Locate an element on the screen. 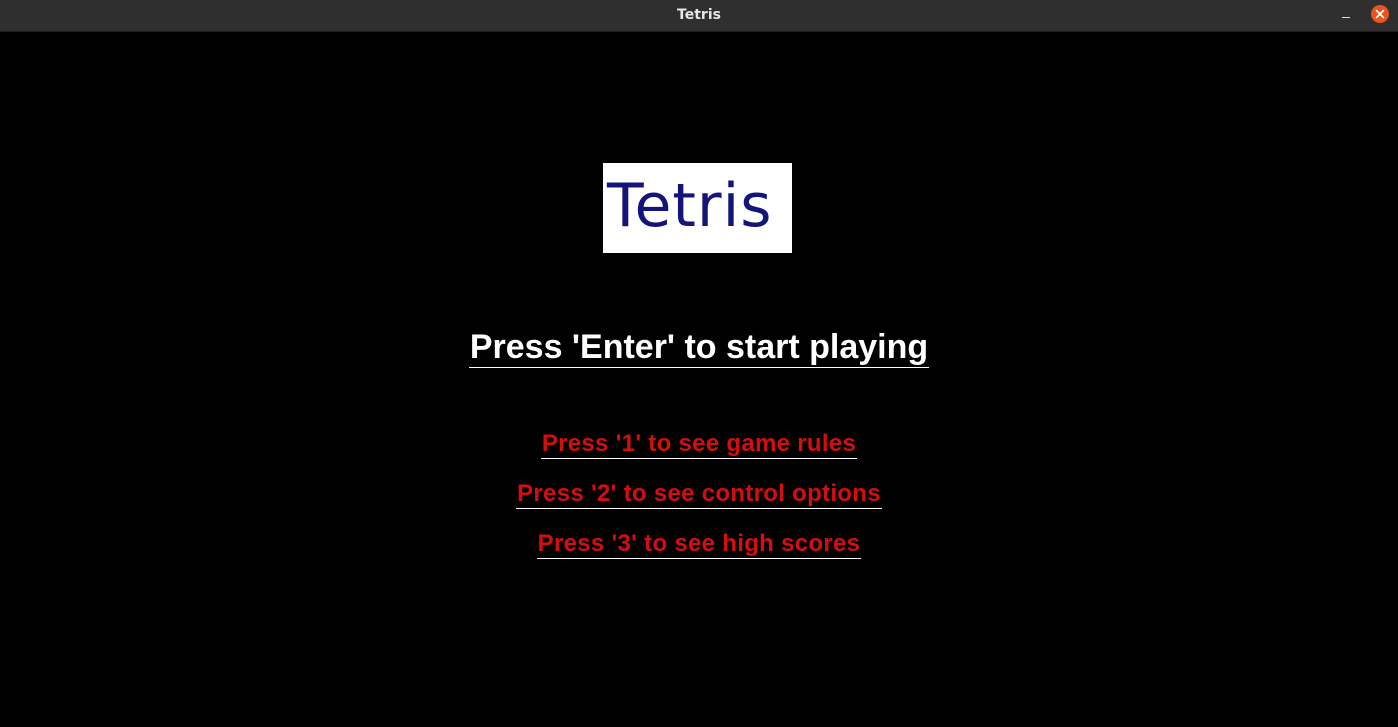  menu-item-label: Press '1' to see game rules is located at coordinates (699, 444).